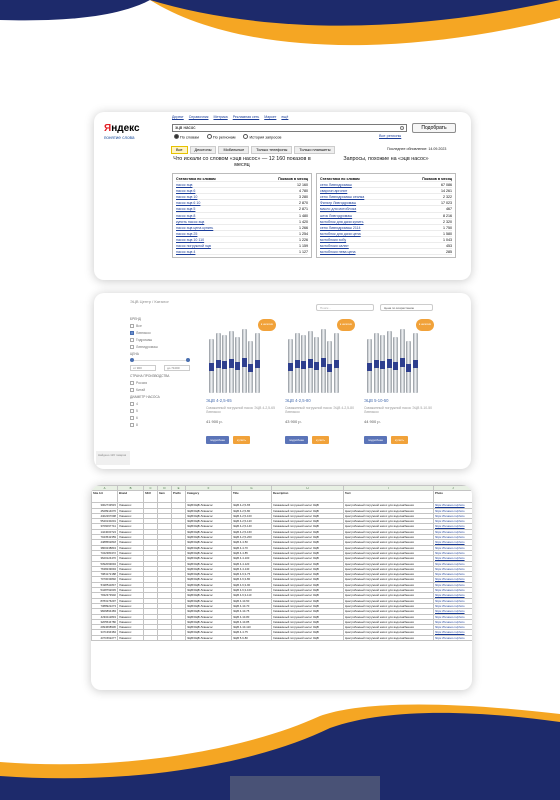 This screenshot has width=560, height=800. Describe the element at coordinates (160, 360) in the screenshot. I see `price-slider` at that location.